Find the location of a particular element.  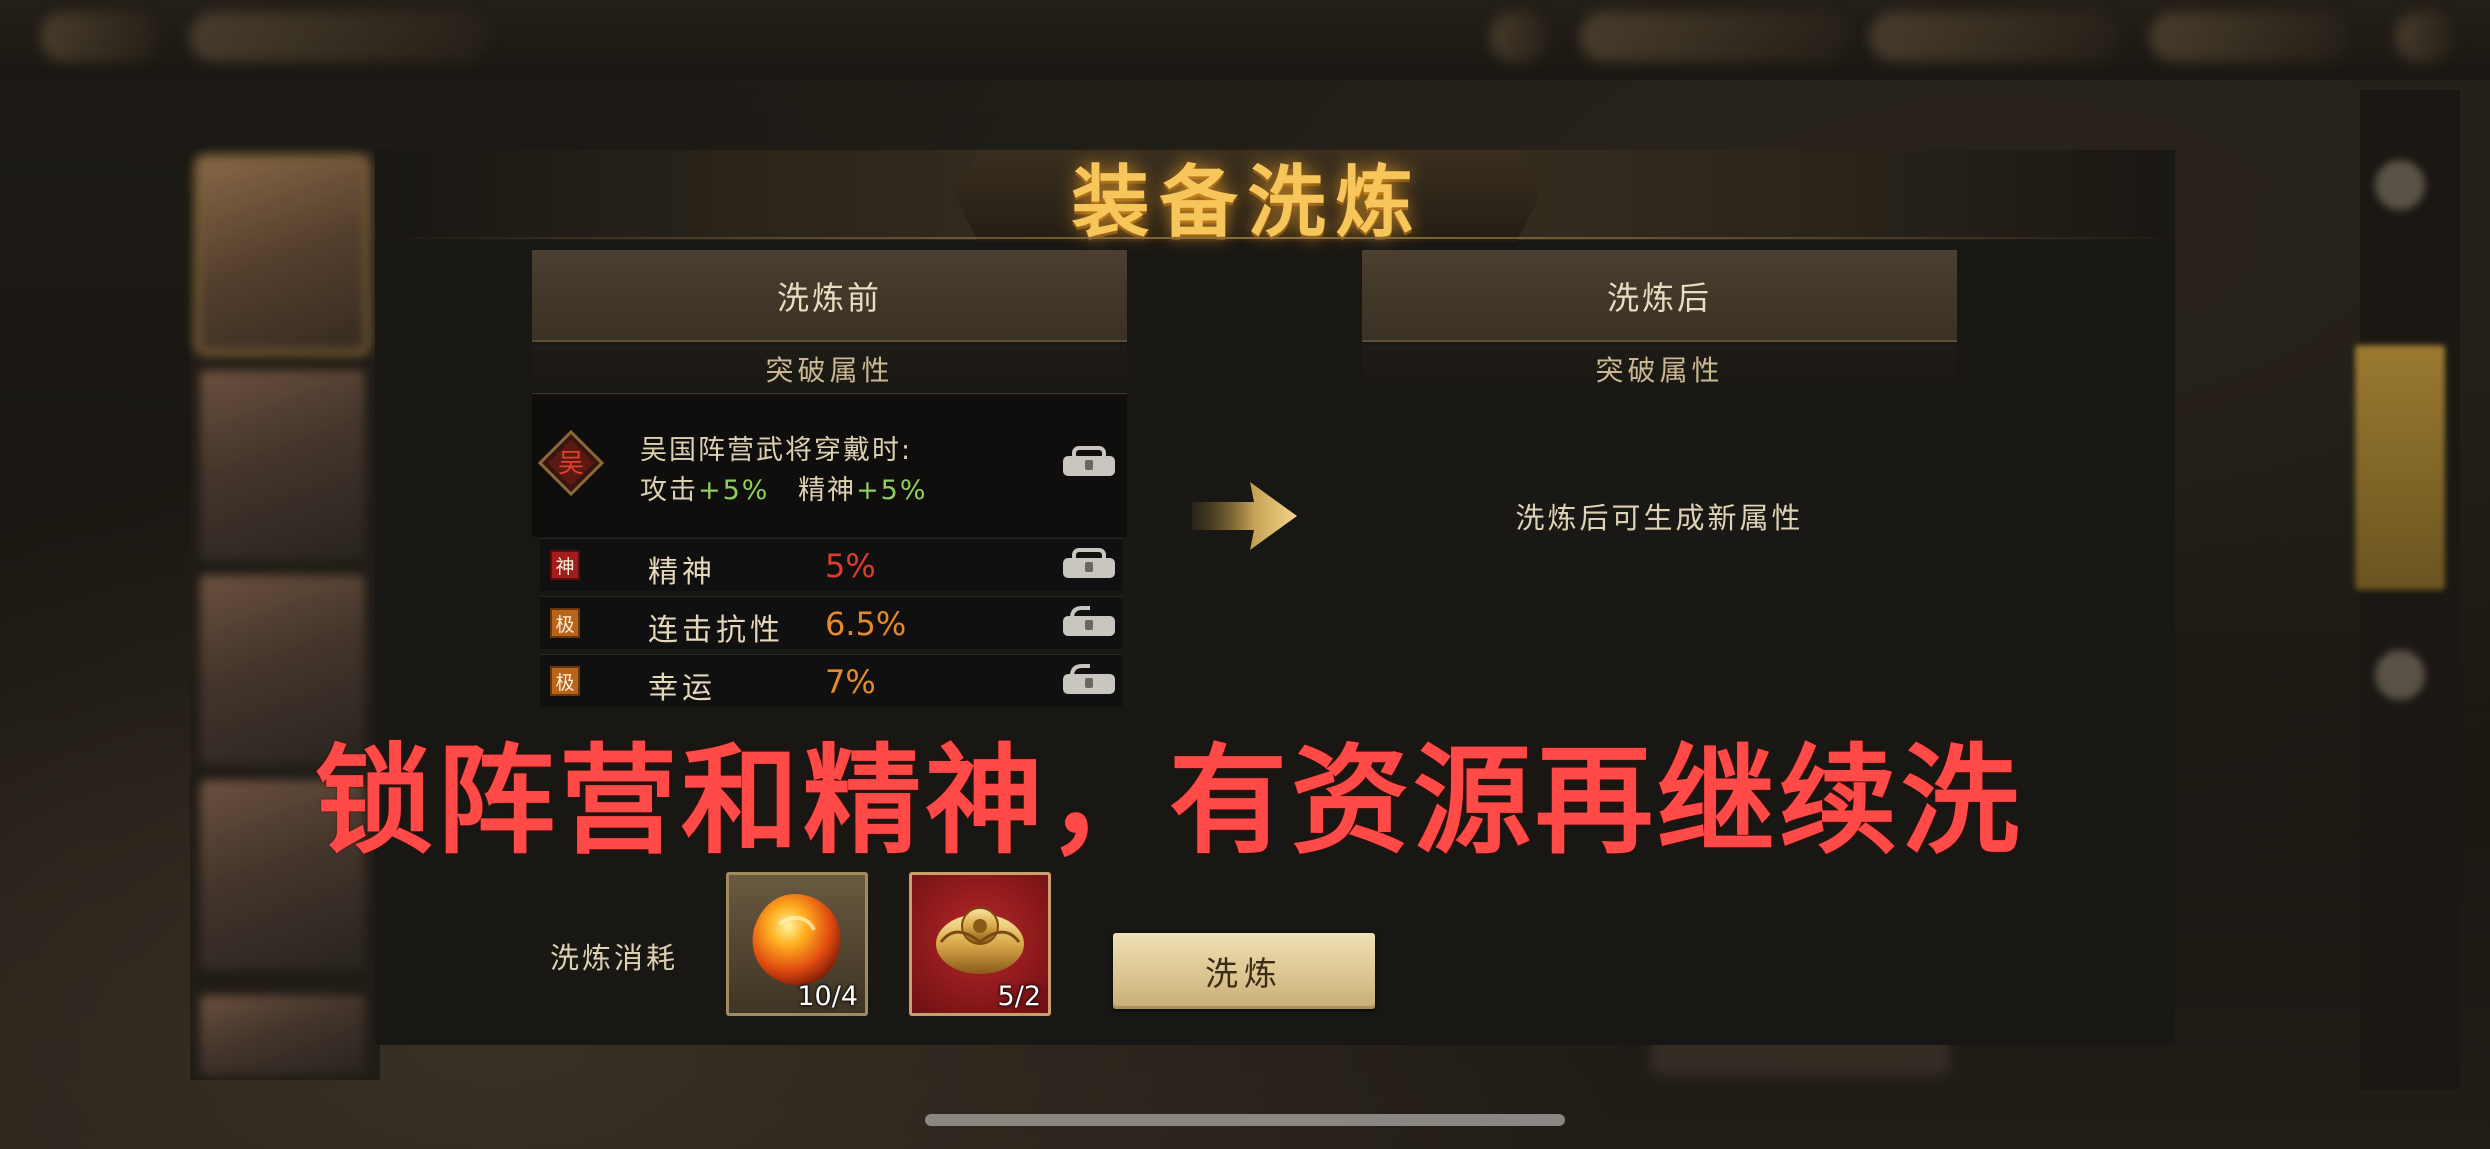

attack-value: +5% is located at coordinates (734, 490).